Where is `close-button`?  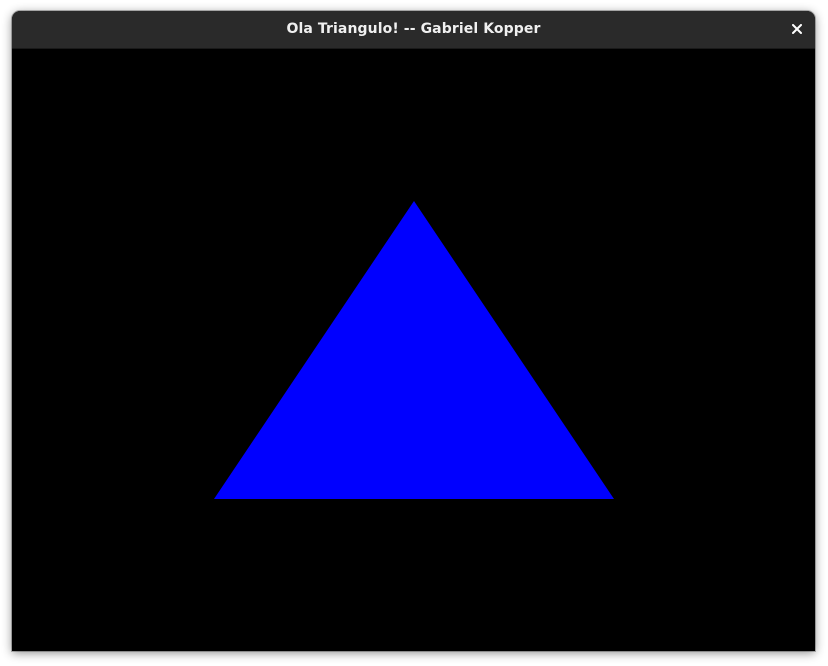 close-button is located at coordinates (797, 29).